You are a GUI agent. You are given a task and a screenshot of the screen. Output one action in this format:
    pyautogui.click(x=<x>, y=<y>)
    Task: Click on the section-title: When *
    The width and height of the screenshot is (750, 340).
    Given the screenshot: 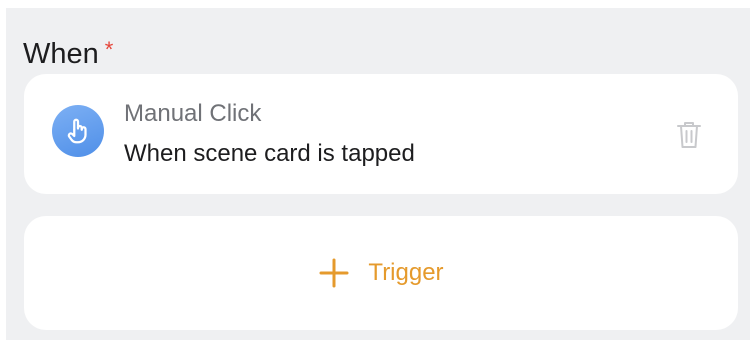 What is the action you would take?
    pyautogui.click(x=68, y=52)
    